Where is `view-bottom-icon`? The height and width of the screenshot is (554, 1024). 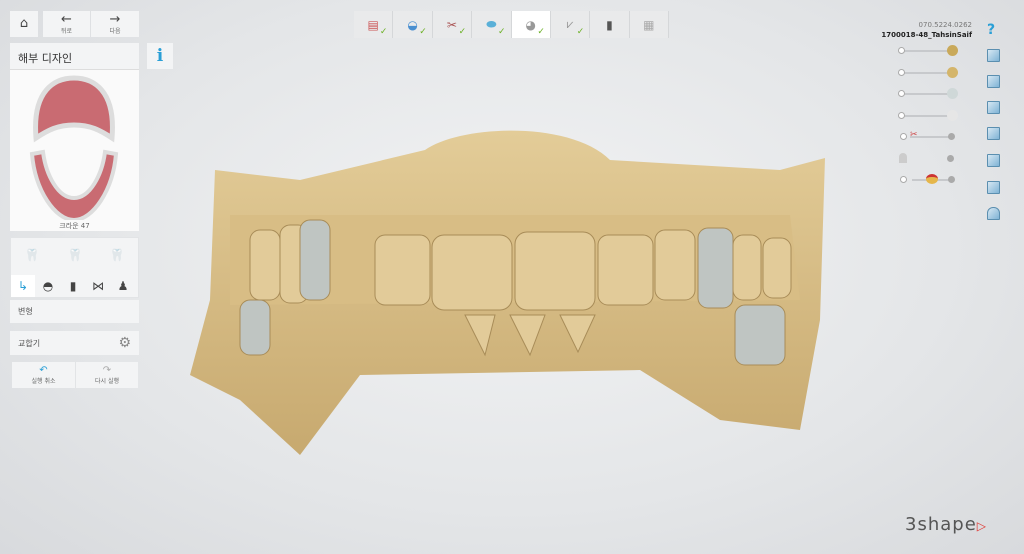 view-bottom-icon is located at coordinates (993, 187).